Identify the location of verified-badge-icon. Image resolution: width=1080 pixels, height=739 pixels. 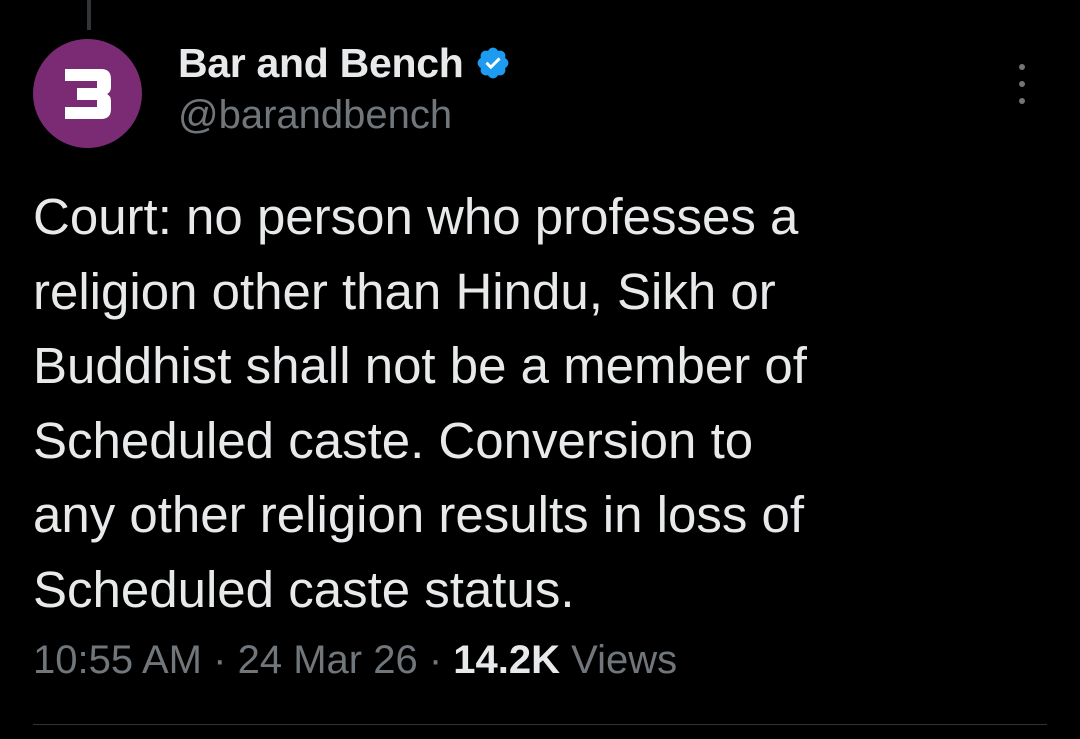
(493, 63).